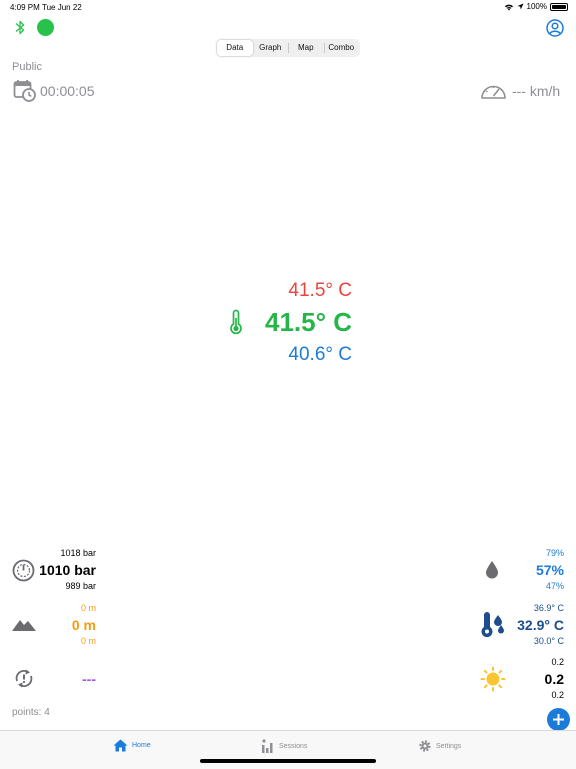 This screenshot has height=769, width=576. Describe the element at coordinates (20, 27) in the screenshot. I see `bluetooth-icon` at that location.